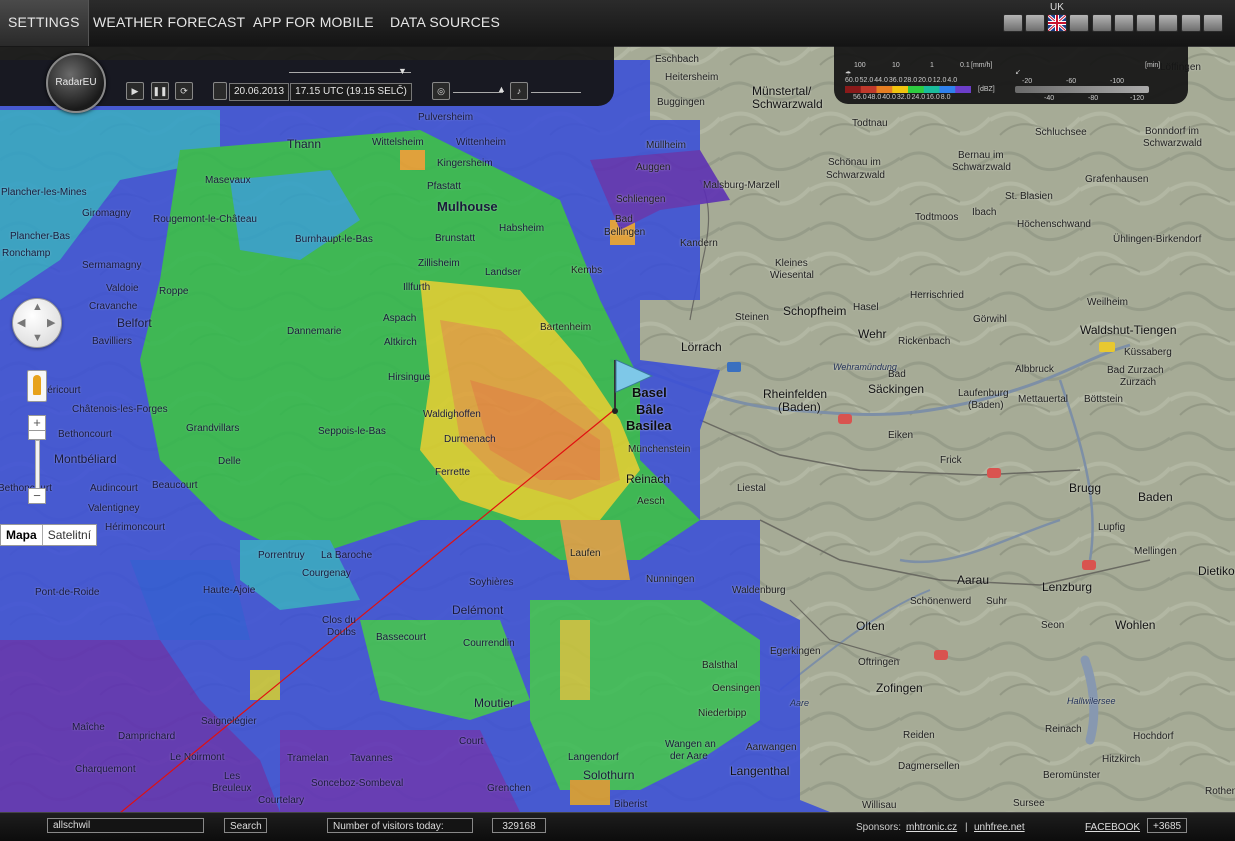  I want to click on place-label: (Baden), so click(799, 407).